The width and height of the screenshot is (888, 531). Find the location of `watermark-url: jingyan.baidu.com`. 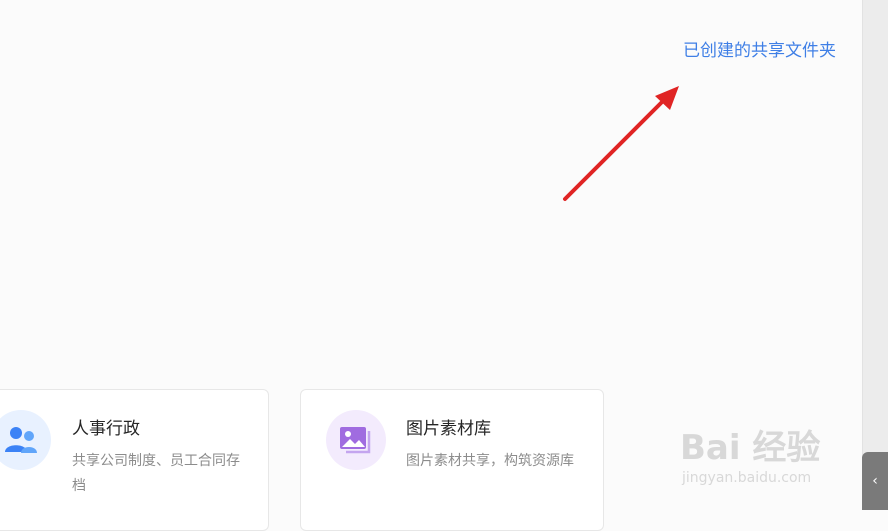

watermark-url: jingyan.baidu.com is located at coordinates (747, 478).